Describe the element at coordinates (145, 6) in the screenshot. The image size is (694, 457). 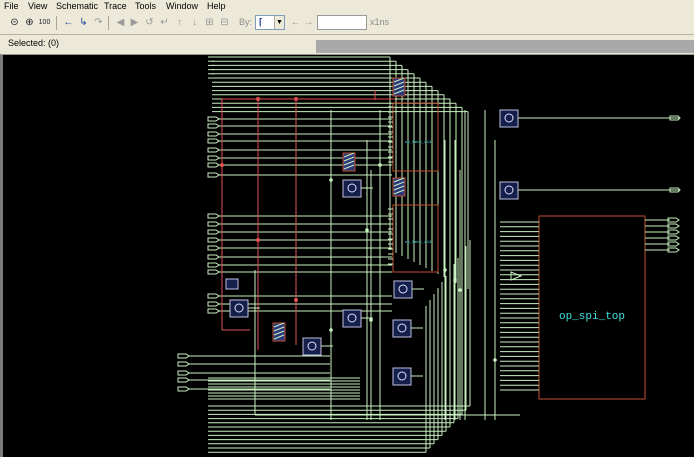
I see `menu-tools: Tools` at that location.